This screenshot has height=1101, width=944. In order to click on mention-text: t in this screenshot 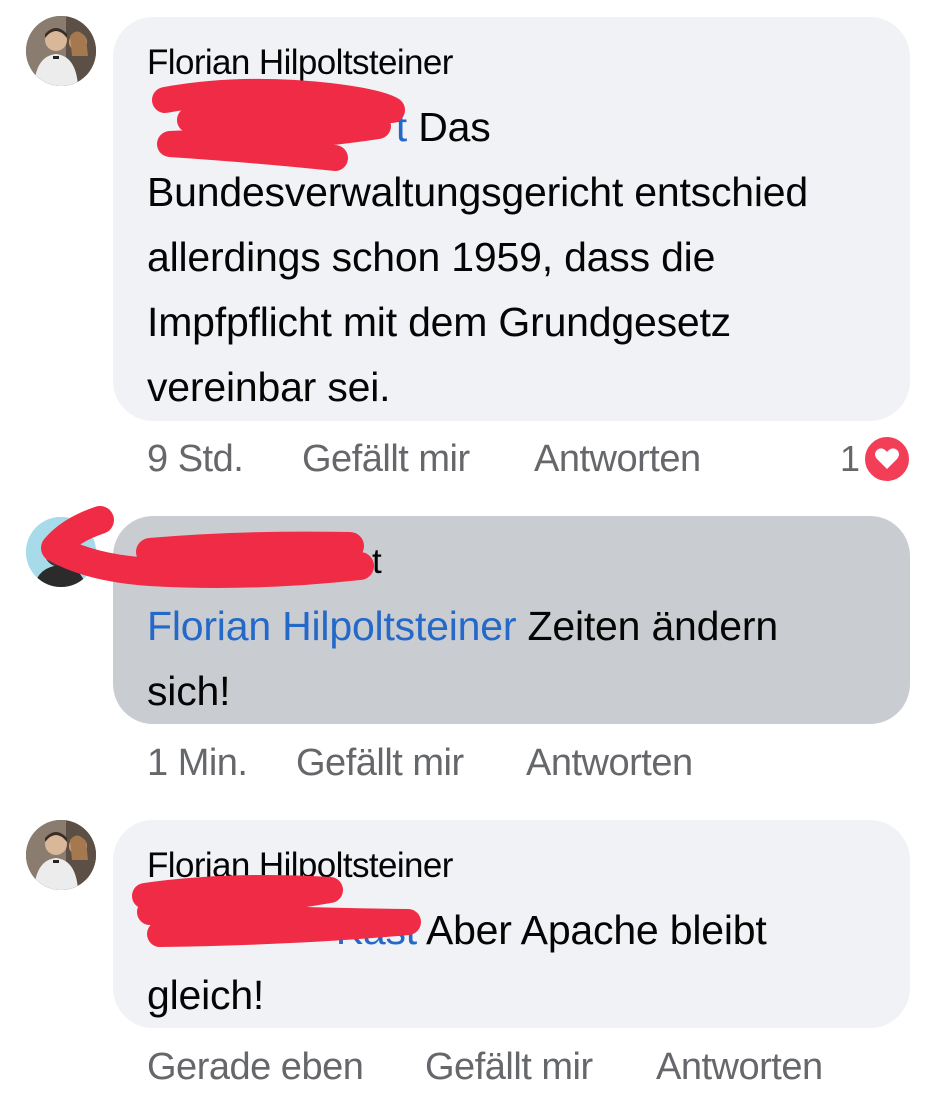, I will do `click(401, 127)`.